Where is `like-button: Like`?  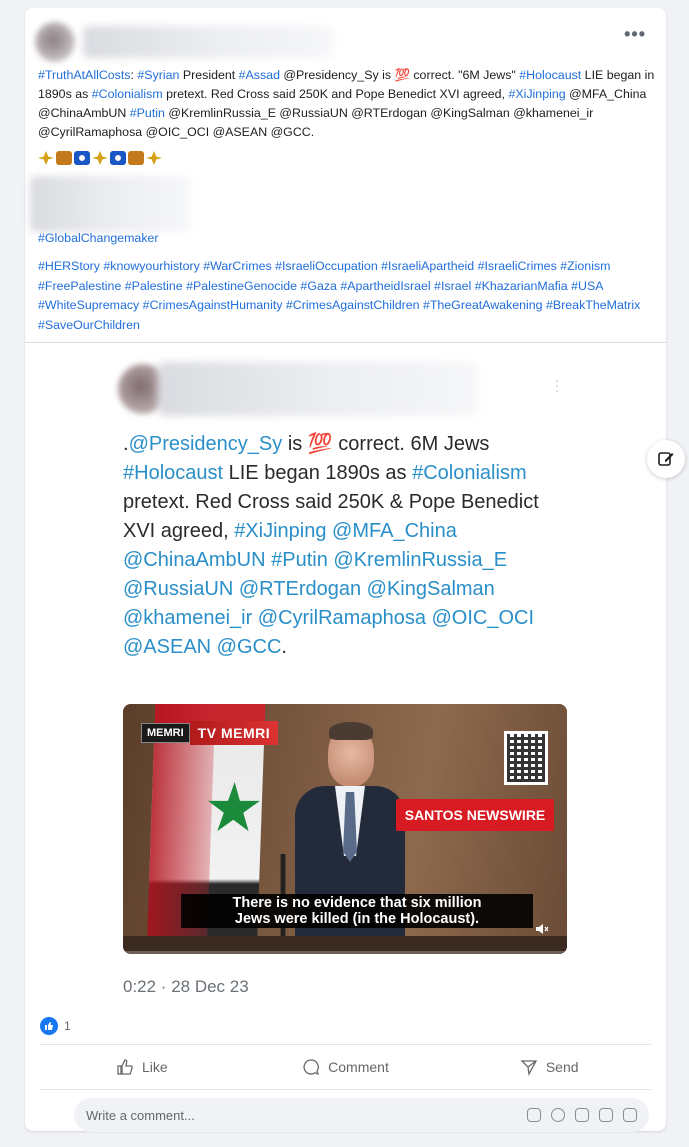
like-button: Like is located at coordinates (142, 1067).